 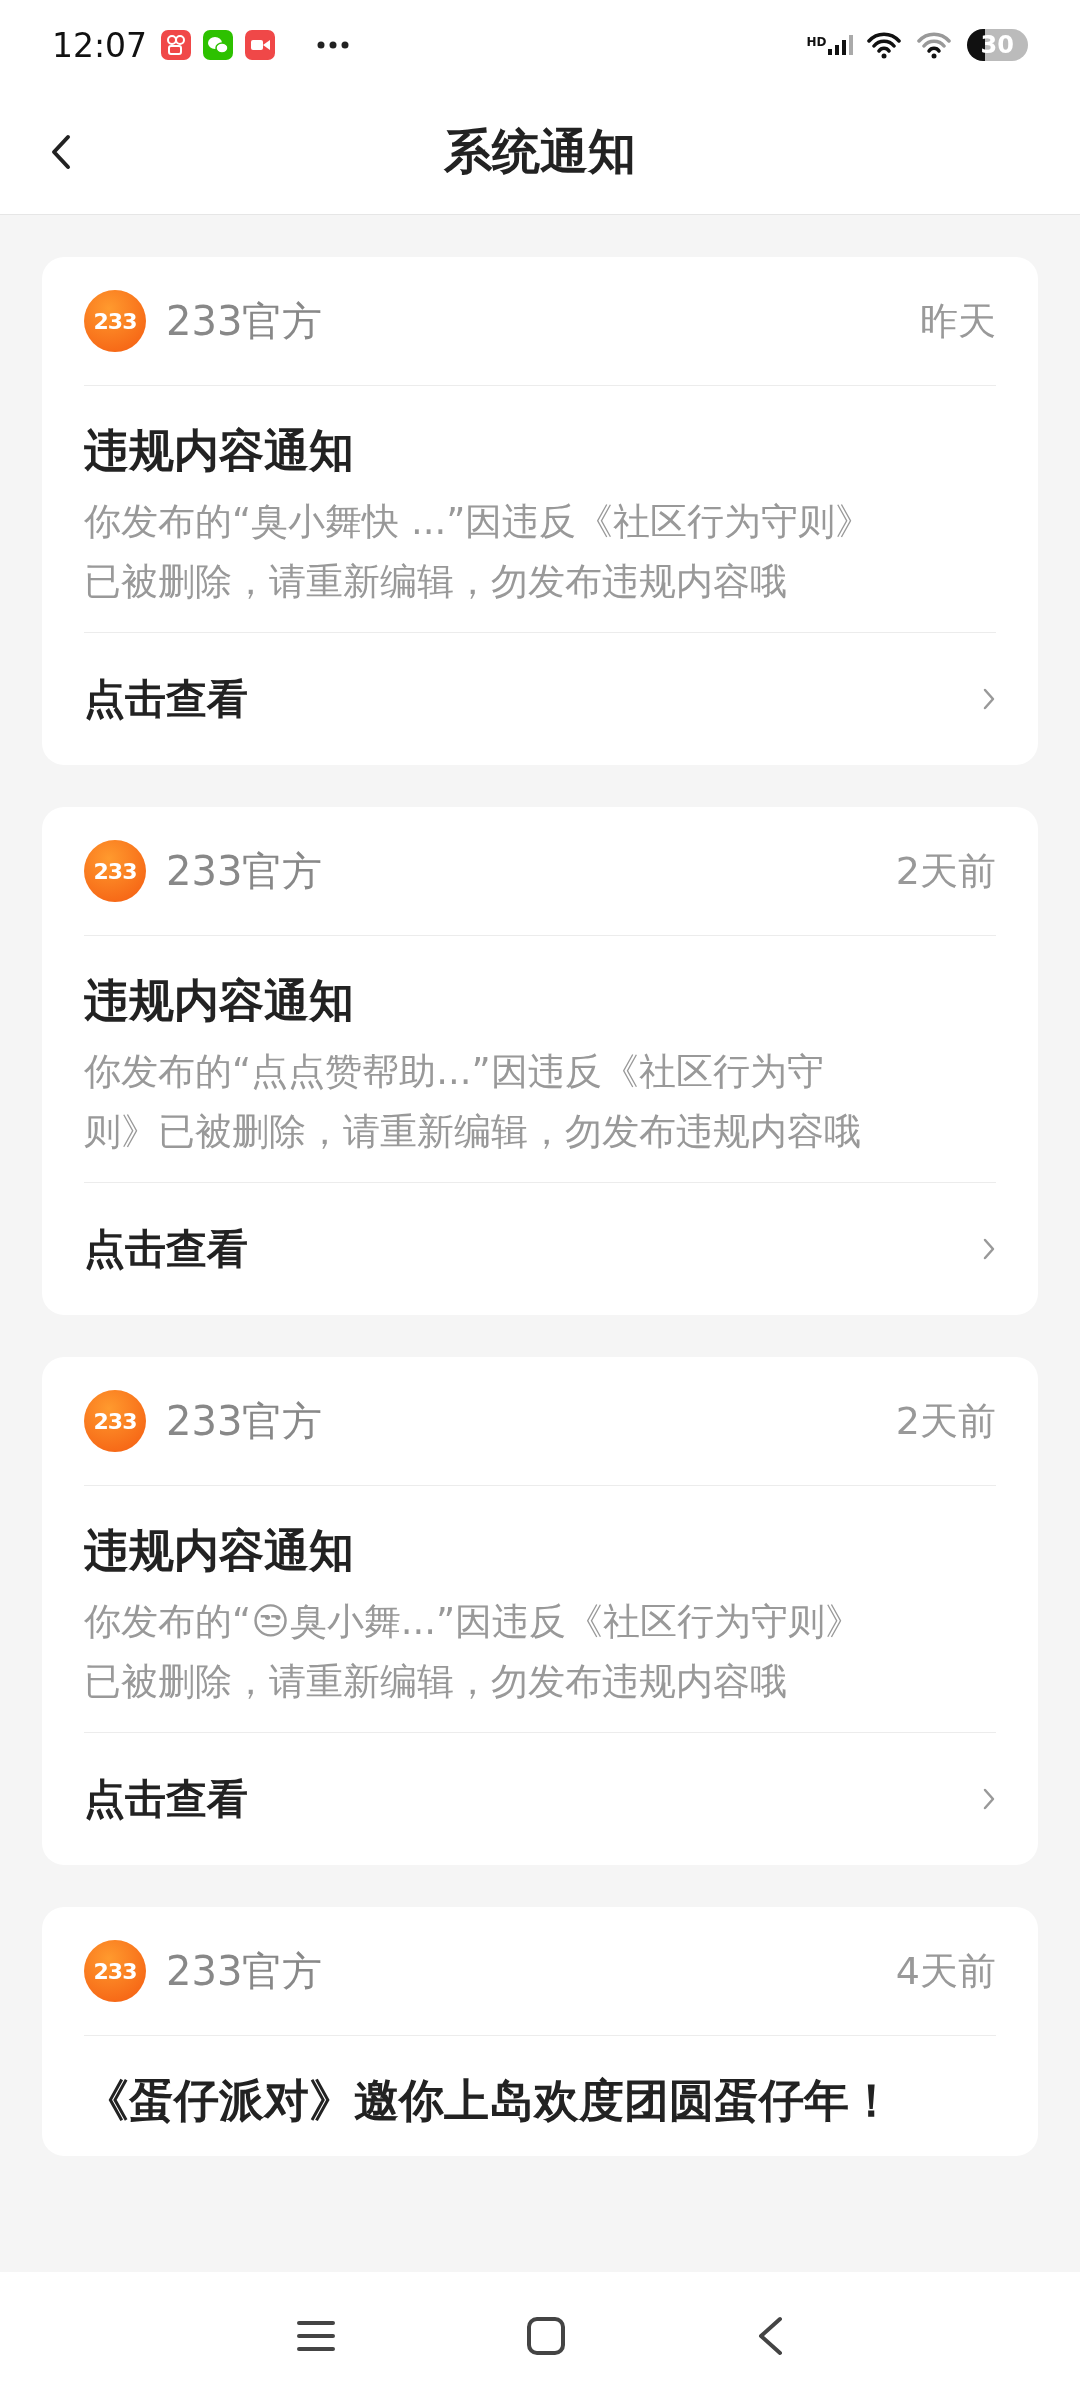 I want to click on notification-title: 《蛋仔派对》邀你上岛欢度团圆蛋仔年！, so click(x=489, y=2101).